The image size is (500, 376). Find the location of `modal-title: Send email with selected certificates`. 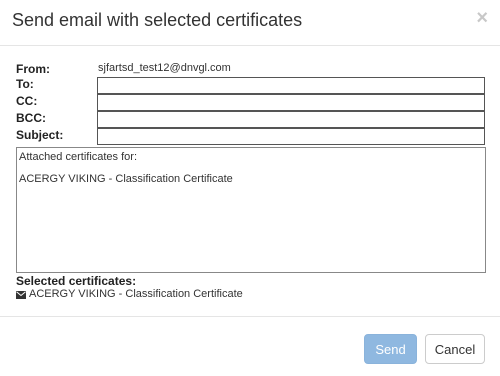

modal-title: Send email with selected certificates is located at coordinates (157, 20).